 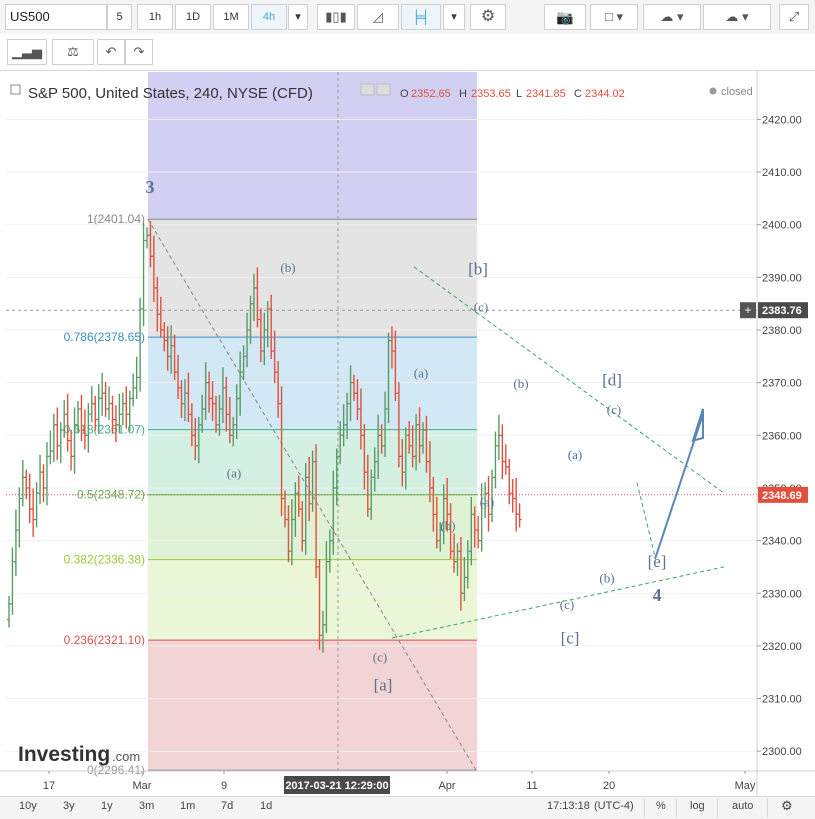 I want to click on bars-style-button: ╞╡, so click(x=421, y=17).